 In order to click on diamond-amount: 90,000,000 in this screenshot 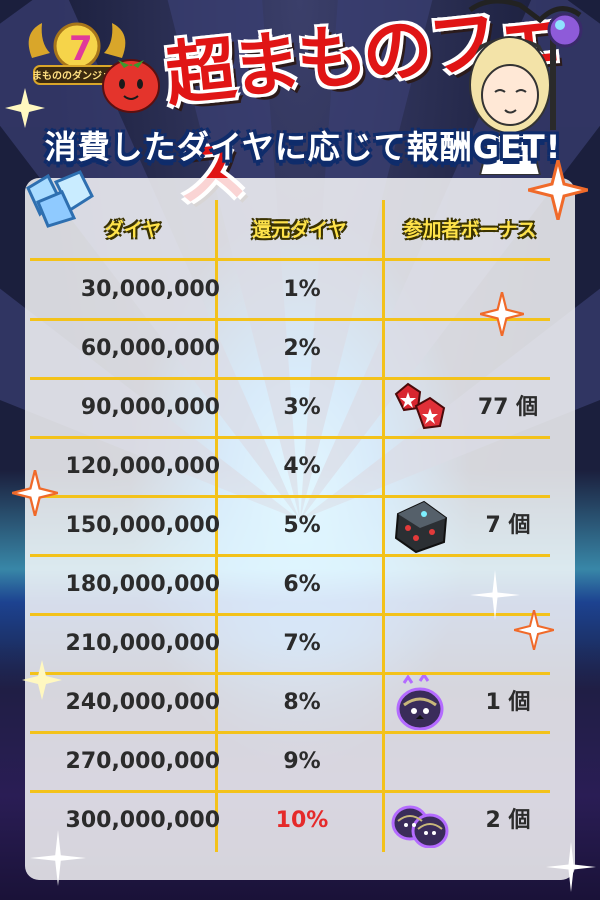, I will do `click(150, 407)`.